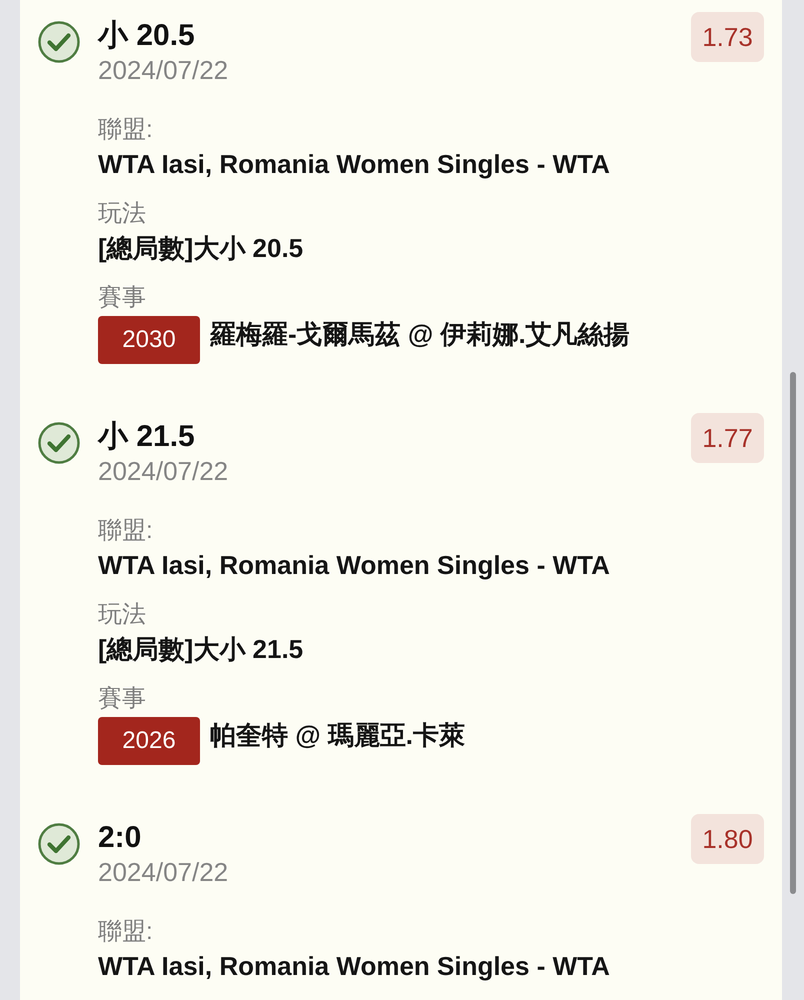  Describe the element at coordinates (147, 437) in the screenshot. I see `bet-selection: 小 21.5` at that location.